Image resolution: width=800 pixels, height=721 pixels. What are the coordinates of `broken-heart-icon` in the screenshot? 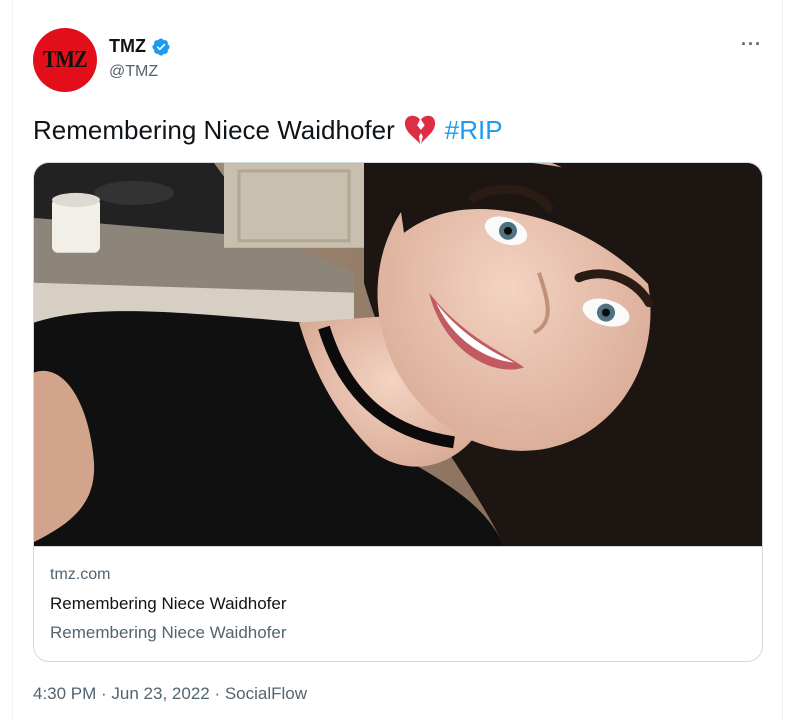 It's located at (419, 130).